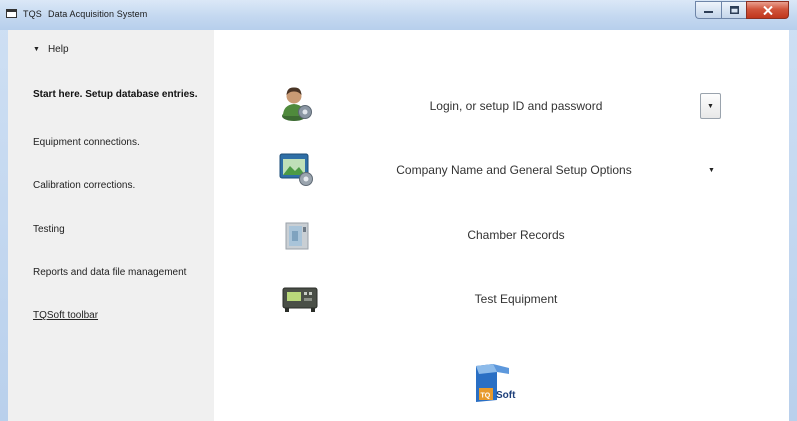 The height and width of the screenshot is (421, 797). I want to click on close-button, so click(767, 10).